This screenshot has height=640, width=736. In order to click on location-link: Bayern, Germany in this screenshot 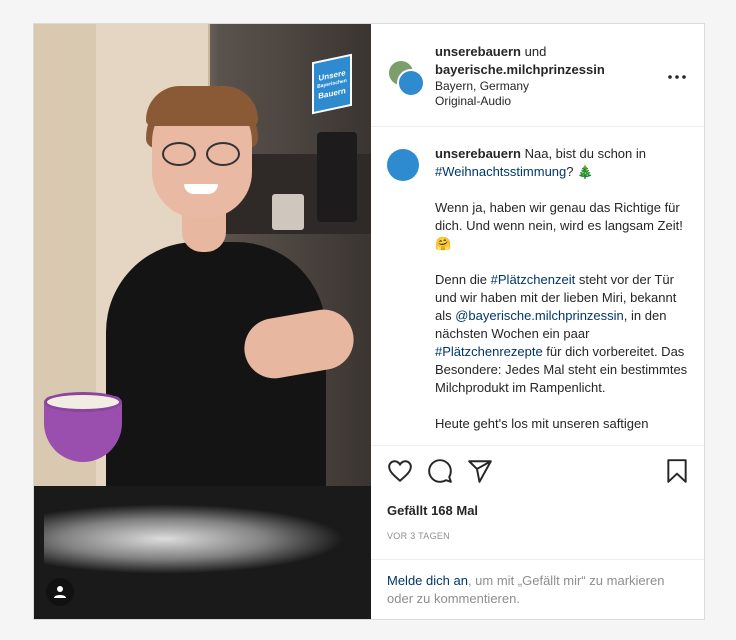, I will do `click(520, 86)`.